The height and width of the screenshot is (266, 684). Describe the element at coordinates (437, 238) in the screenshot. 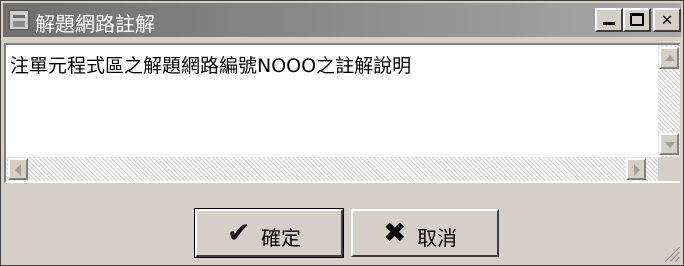

I see `cancel-label: 取消` at that location.